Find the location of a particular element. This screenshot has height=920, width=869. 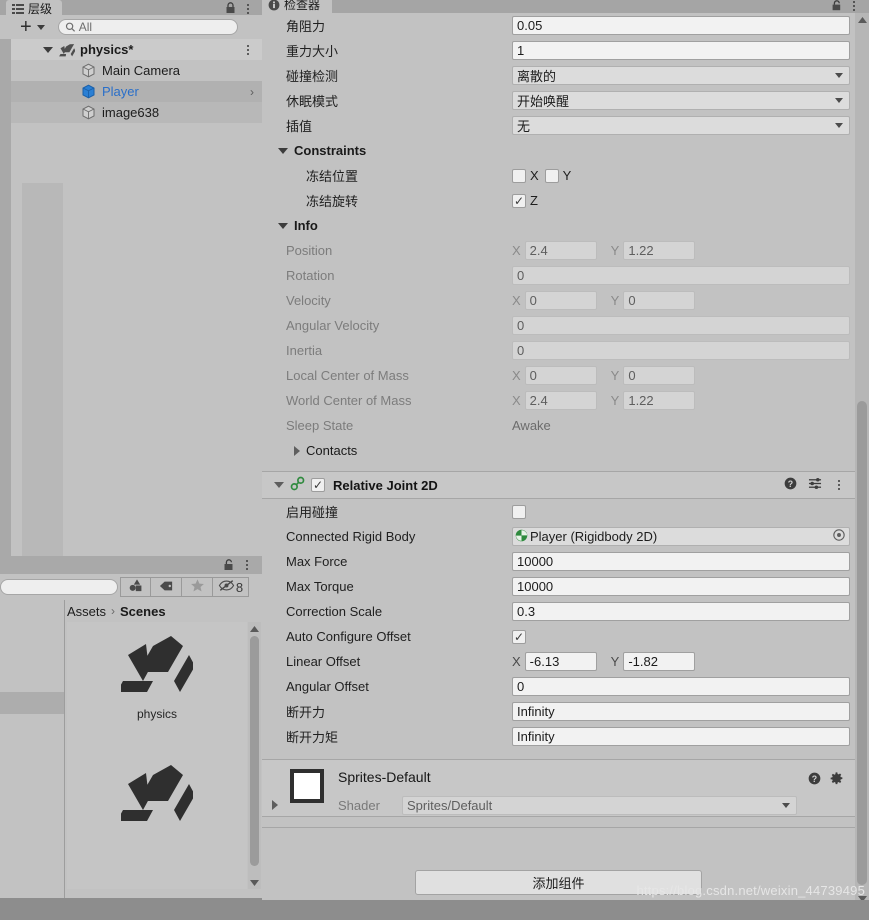

max-force-input: 10000 is located at coordinates (681, 561).